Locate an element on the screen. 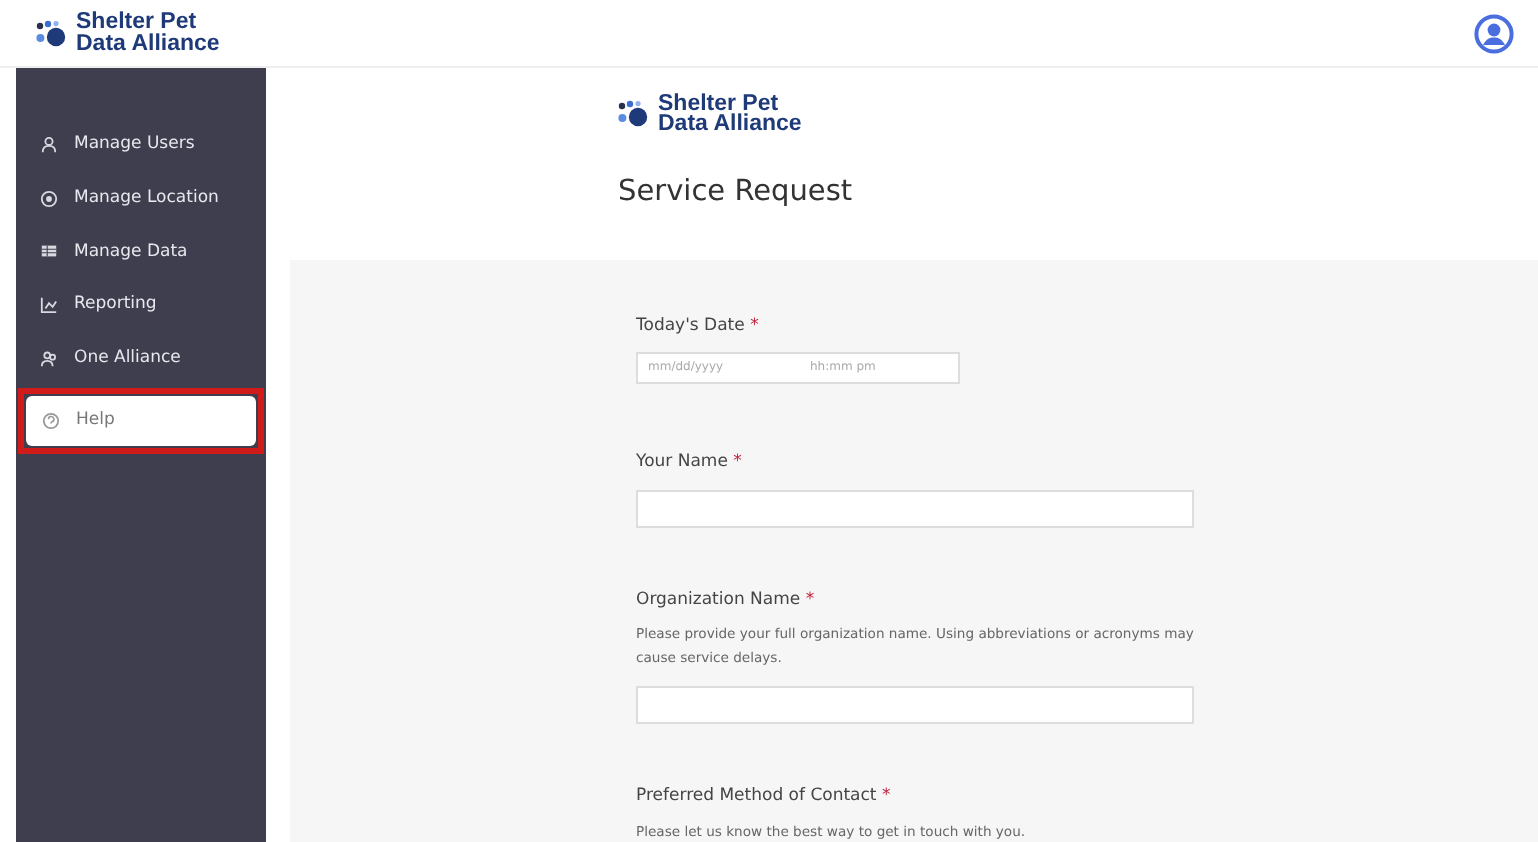 The width and height of the screenshot is (1538, 842). user-avatar-icon is located at coordinates (1494, 33).